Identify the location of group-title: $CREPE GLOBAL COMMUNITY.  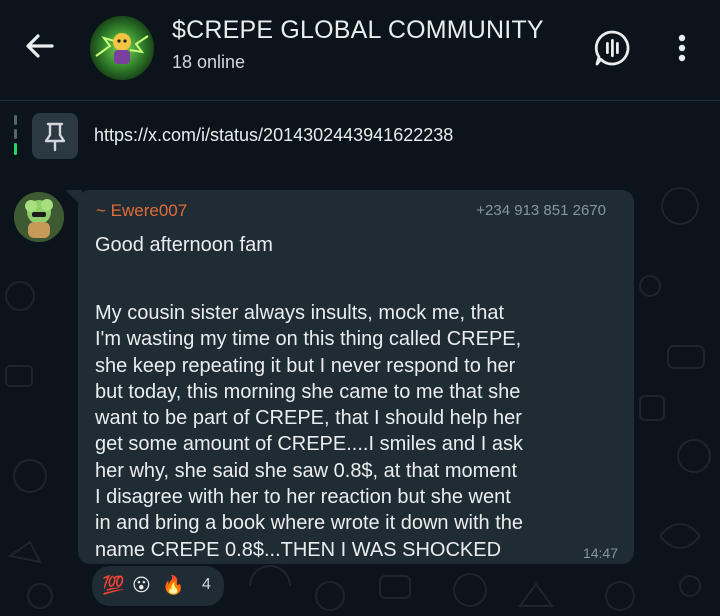
(358, 30).